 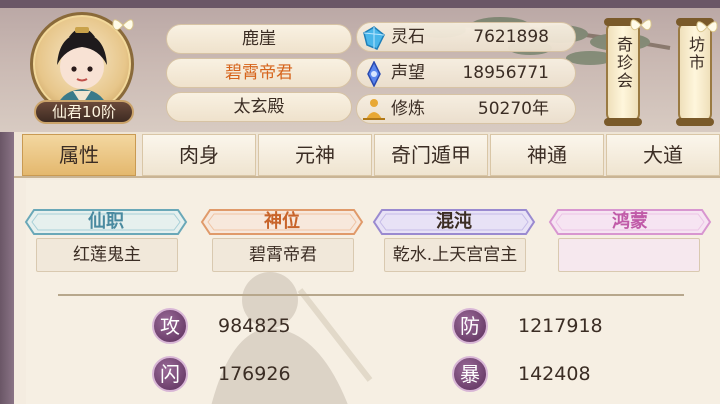 I want to click on divine-position-value: 碧霄帝君, so click(x=283, y=255).